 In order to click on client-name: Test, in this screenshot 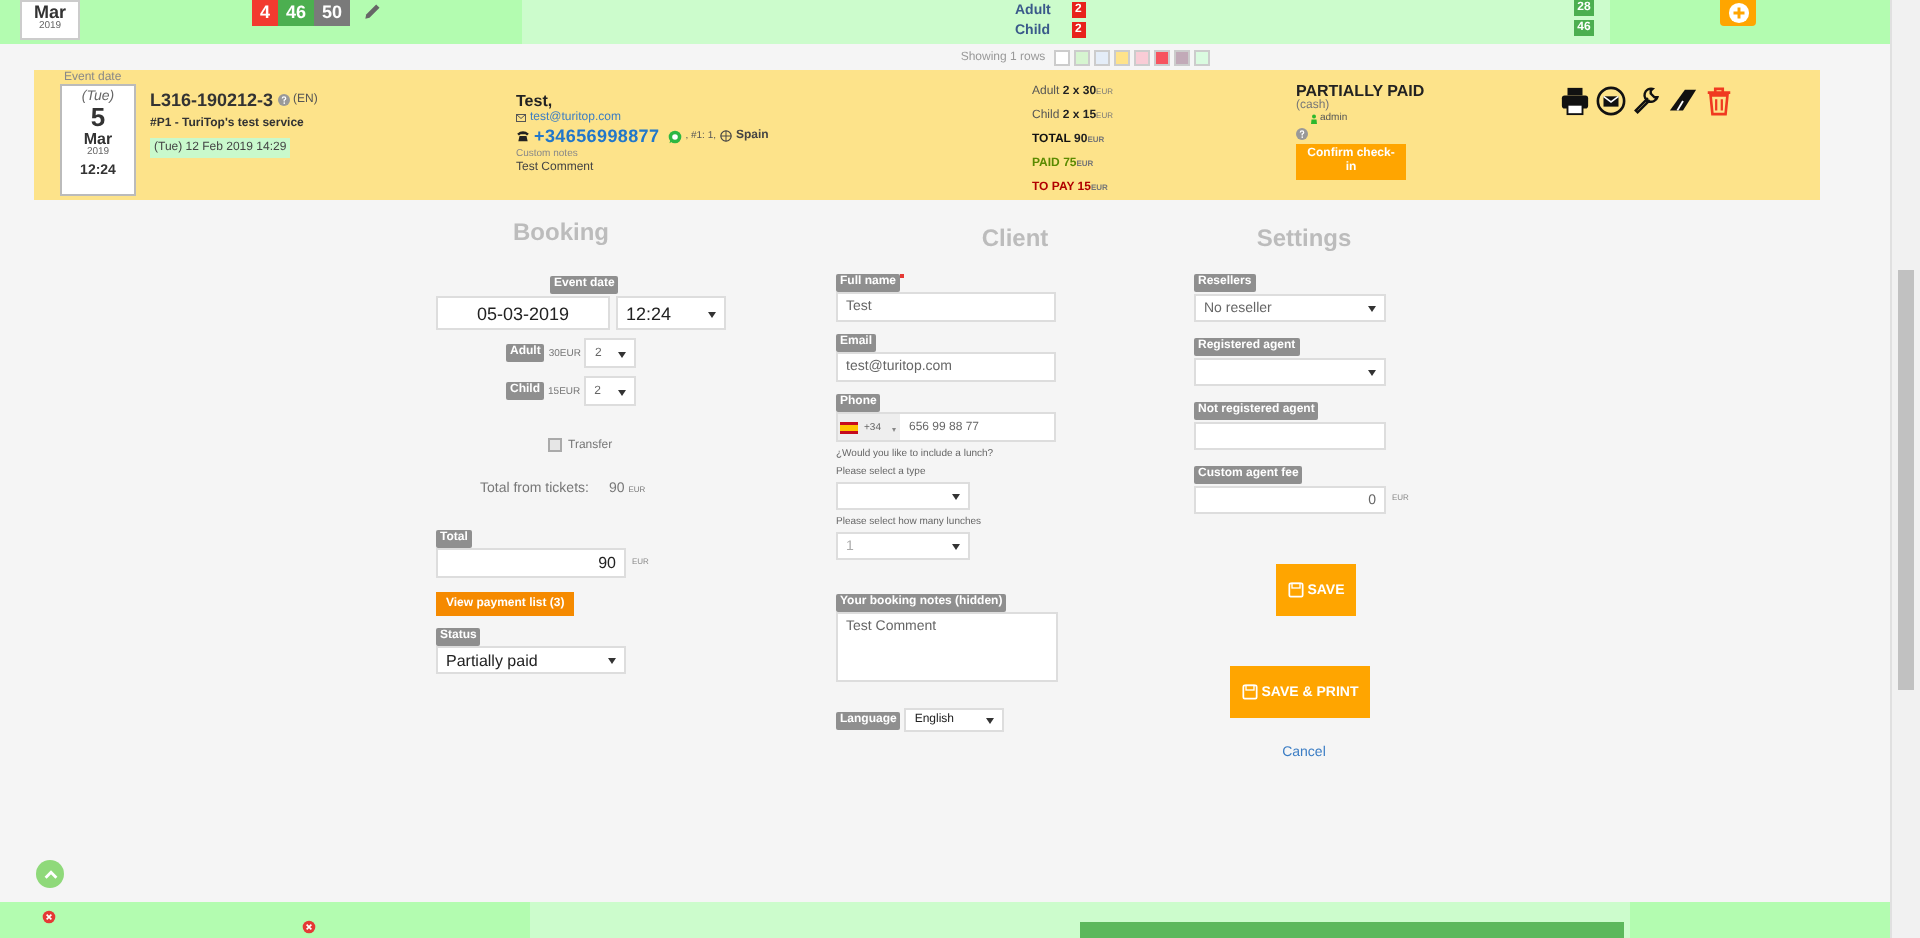, I will do `click(535, 101)`.